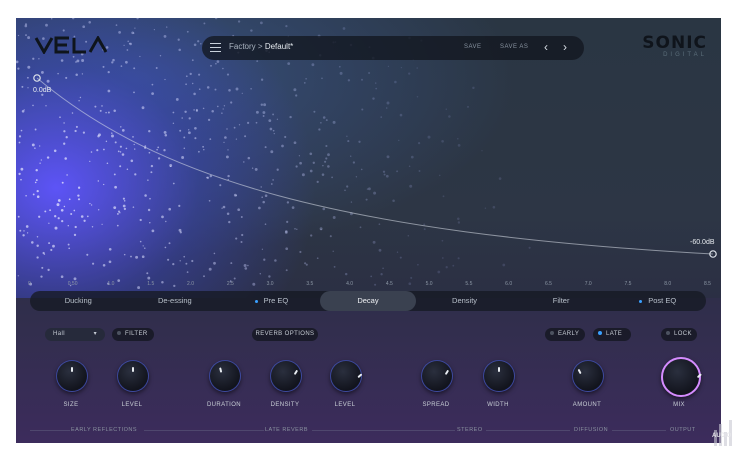  Describe the element at coordinates (499, 376) in the screenshot. I see `knob-width` at that location.